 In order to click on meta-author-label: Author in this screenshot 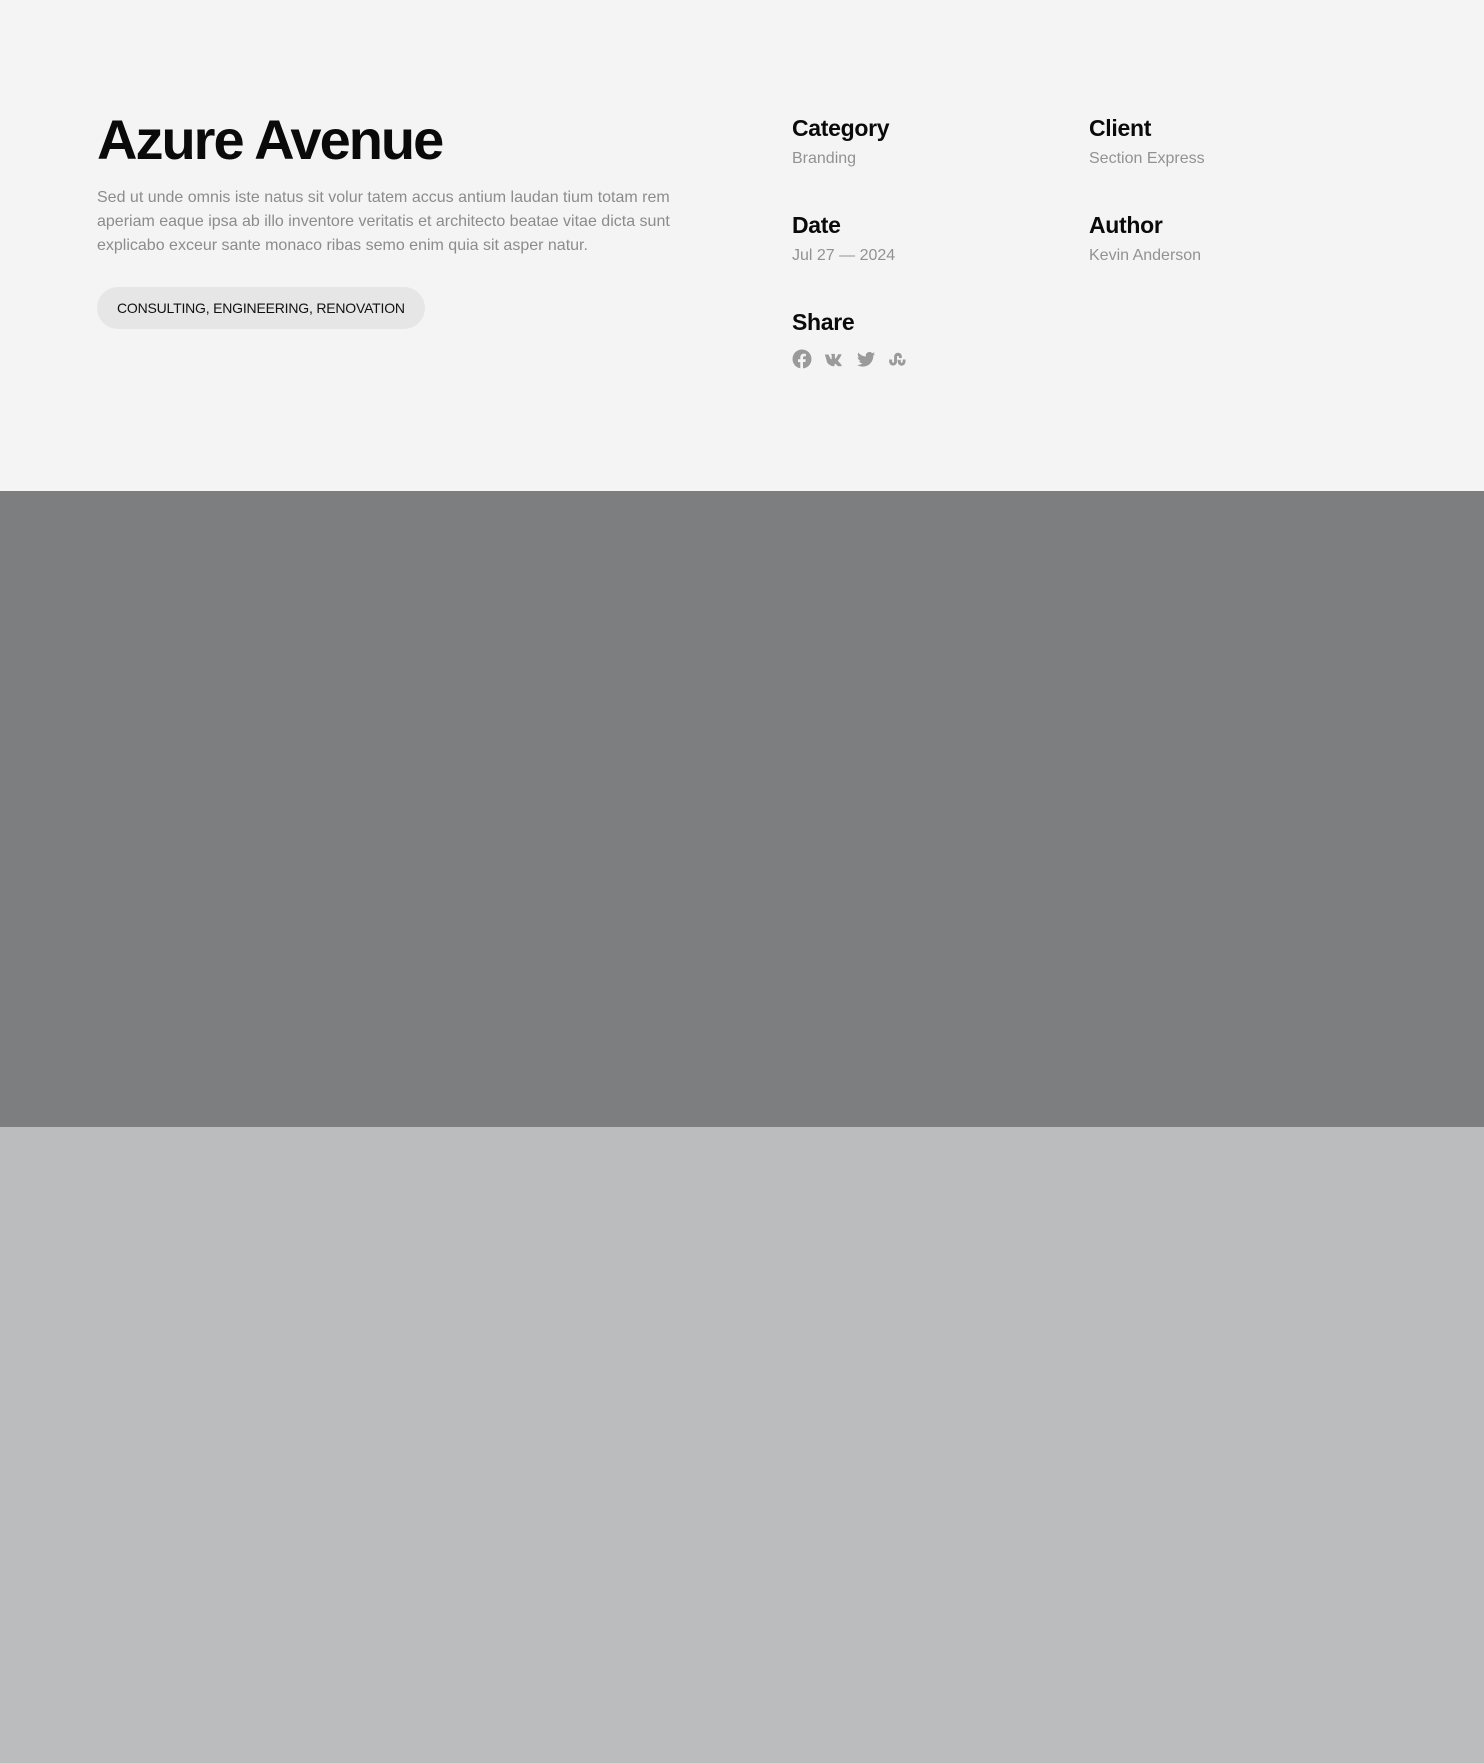, I will do `click(1126, 225)`.